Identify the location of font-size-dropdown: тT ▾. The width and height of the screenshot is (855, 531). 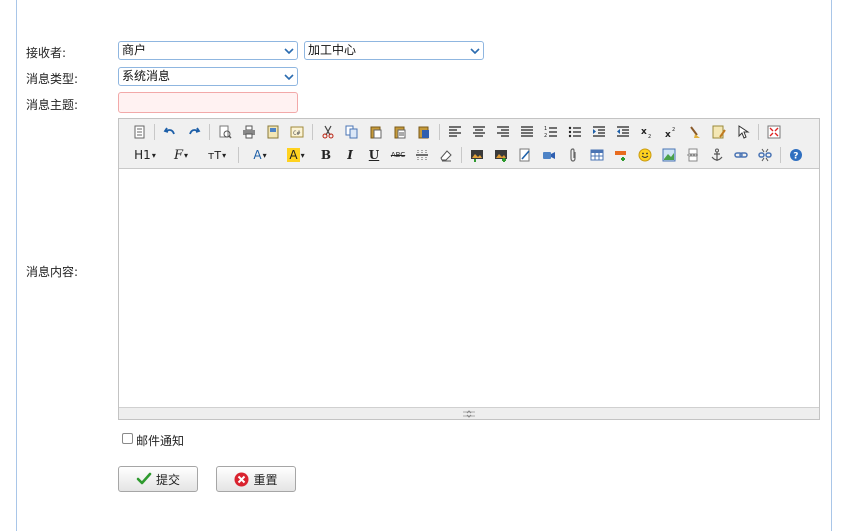
(217, 155).